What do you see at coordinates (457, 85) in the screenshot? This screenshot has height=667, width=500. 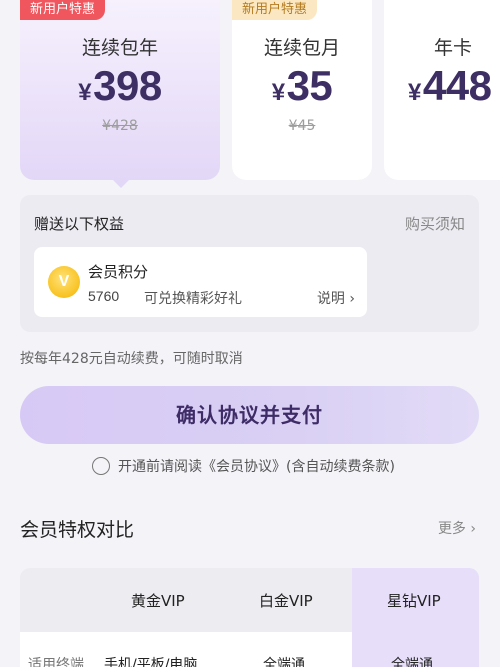 I see `price-value: 448` at bounding box center [457, 85].